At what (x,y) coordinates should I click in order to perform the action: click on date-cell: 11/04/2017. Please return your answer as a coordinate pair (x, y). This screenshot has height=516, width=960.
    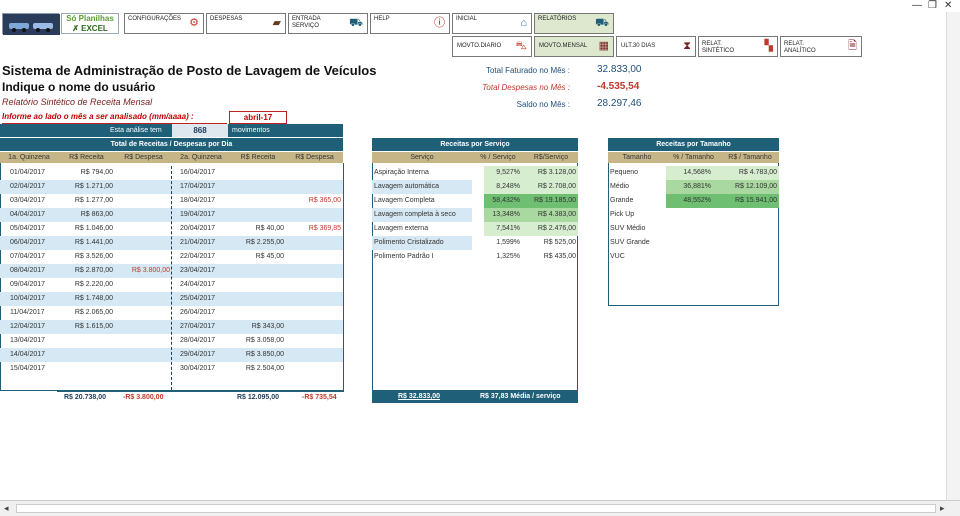
    Looking at the image, I should click on (27, 312).